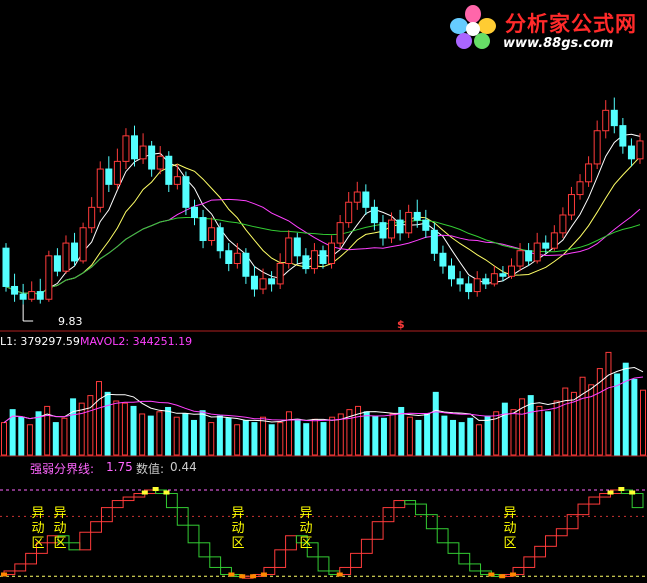 The image size is (647, 583). What do you see at coordinates (40, 341) in the screenshot?
I see `mavol1-label: L1: 379297.59` at bounding box center [40, 341].